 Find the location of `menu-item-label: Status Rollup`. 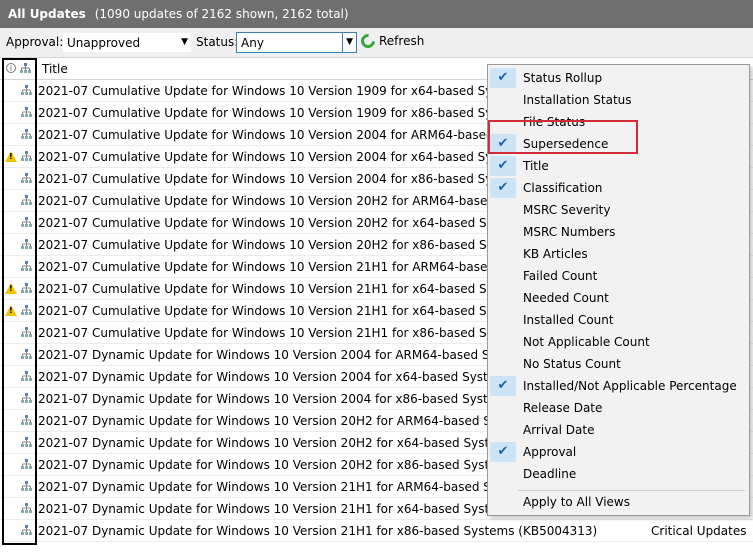

menu-item-label: Status Rollup is located at coordinates (563, 78).